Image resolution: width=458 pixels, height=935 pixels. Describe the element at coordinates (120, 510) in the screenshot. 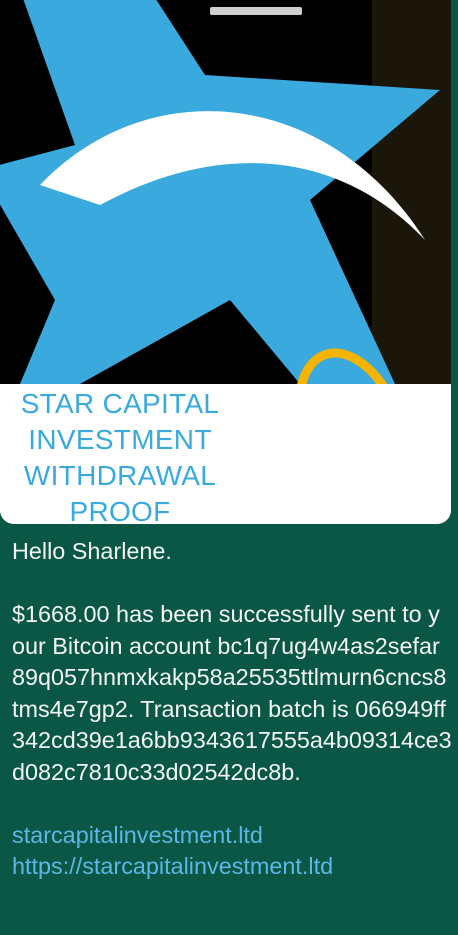

I see `caption-line-4: PROOF` at that location.